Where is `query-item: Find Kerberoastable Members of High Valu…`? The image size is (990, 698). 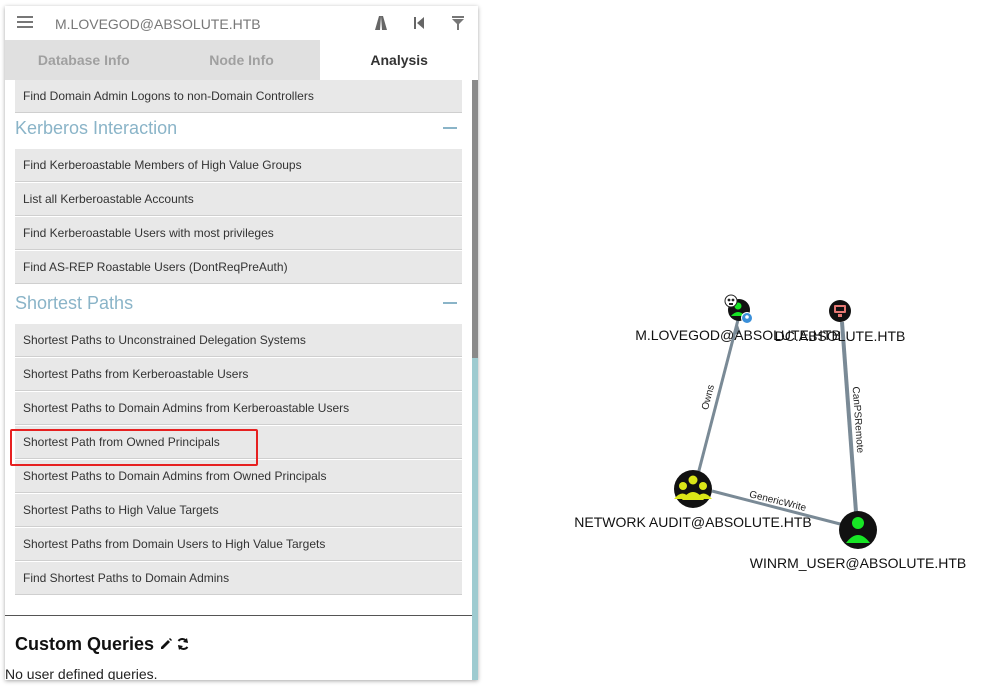 query-item: Find Kerberoastable Members of High Valu… is located at coordinates (238, 165).